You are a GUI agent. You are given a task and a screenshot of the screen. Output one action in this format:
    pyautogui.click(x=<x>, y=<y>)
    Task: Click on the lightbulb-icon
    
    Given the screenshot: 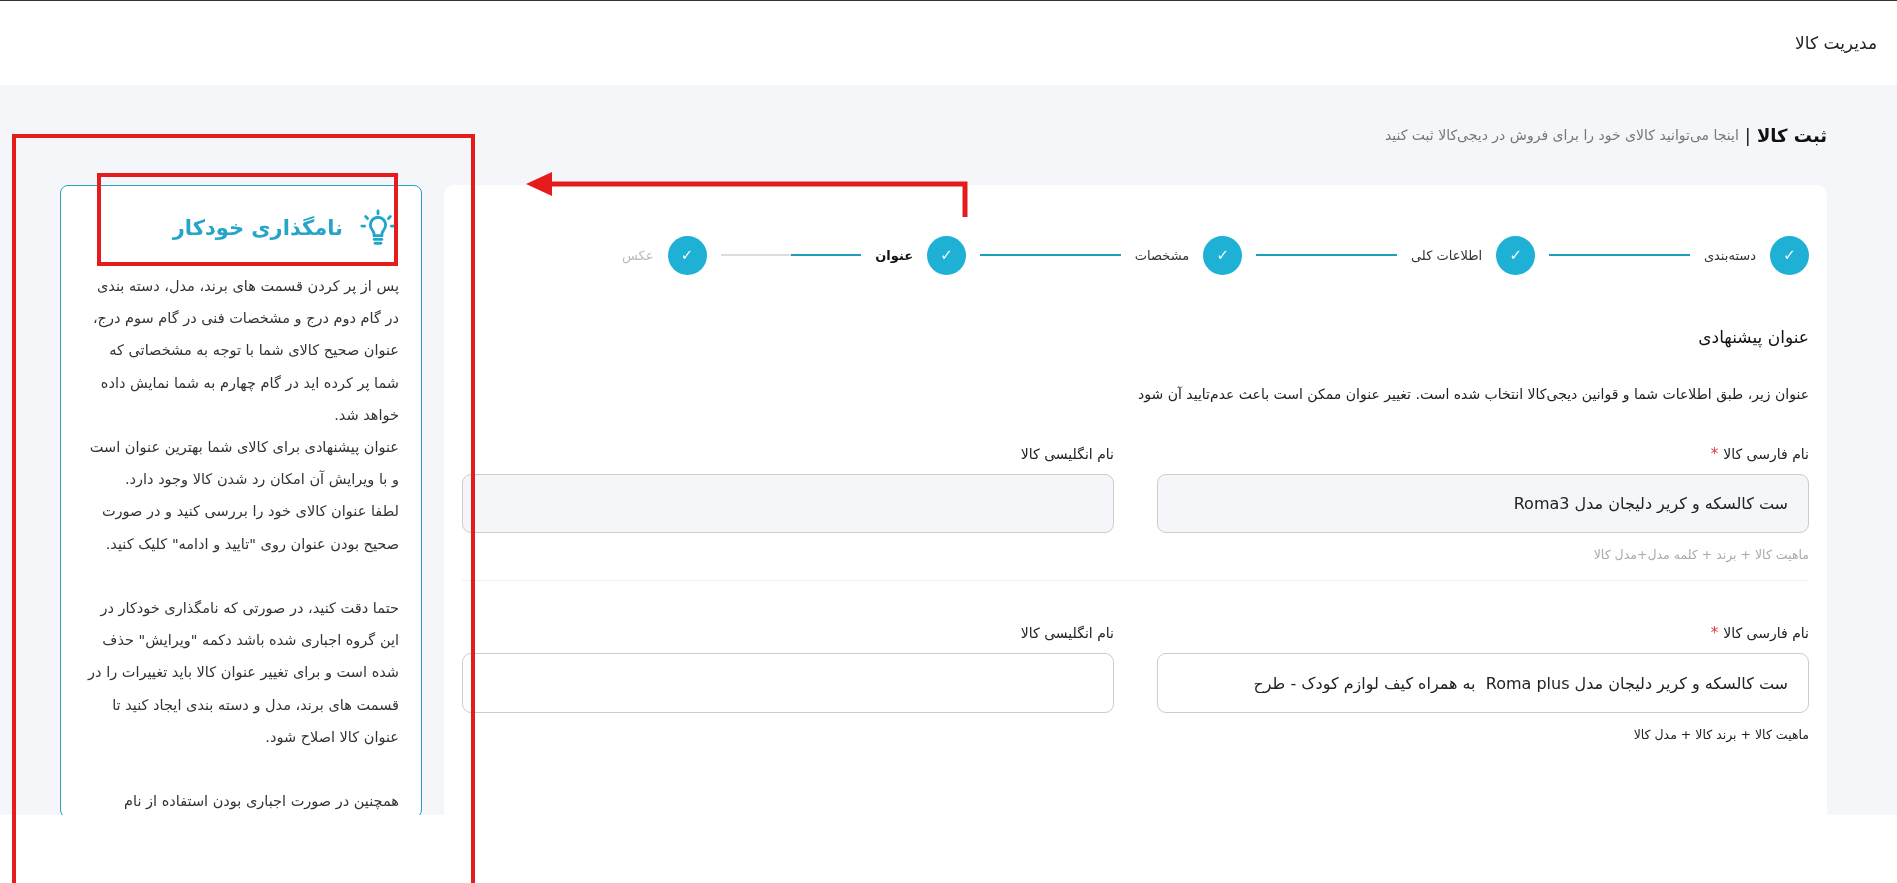 What is the action you would take?
    pyautogui.click(x=378, y=228)
    